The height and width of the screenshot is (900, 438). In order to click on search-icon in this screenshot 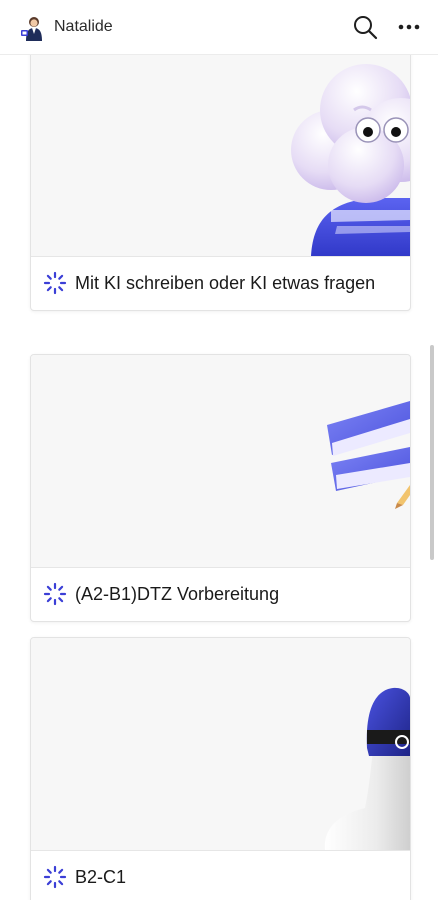, I will do `click(366, 28)`.